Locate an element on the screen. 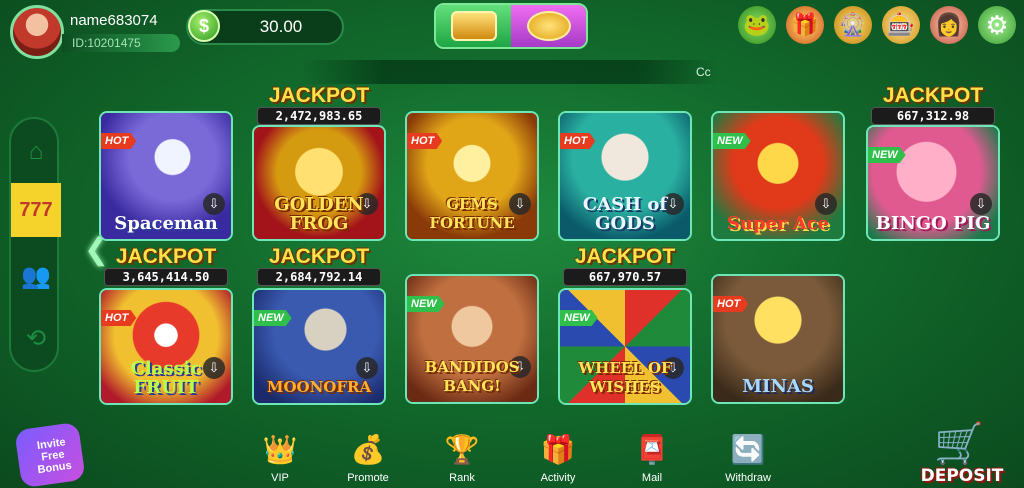 This screenshot has height=488, width=1024. crown-icon: 👑 is located at coordinates (280, 449).